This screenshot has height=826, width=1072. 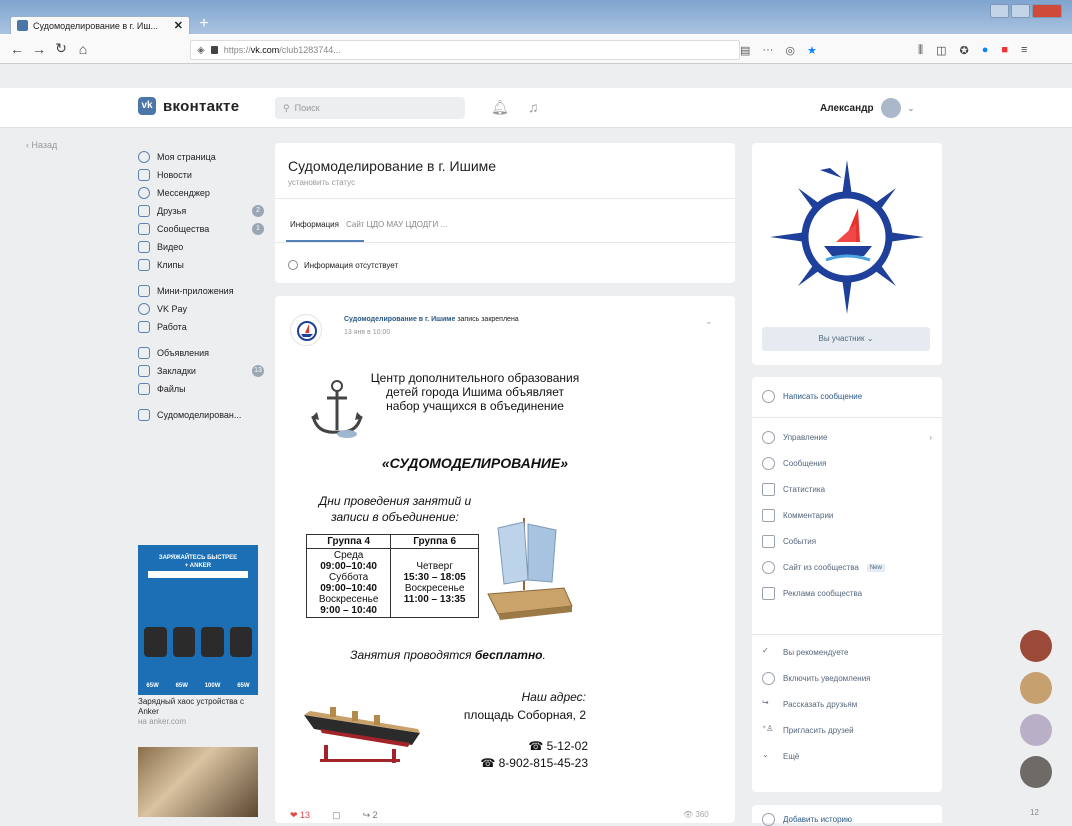 What do you see at coordinates (204, 25) in the screenshot?
I see `new-tab-button: +` at bounding box center [204, 25].